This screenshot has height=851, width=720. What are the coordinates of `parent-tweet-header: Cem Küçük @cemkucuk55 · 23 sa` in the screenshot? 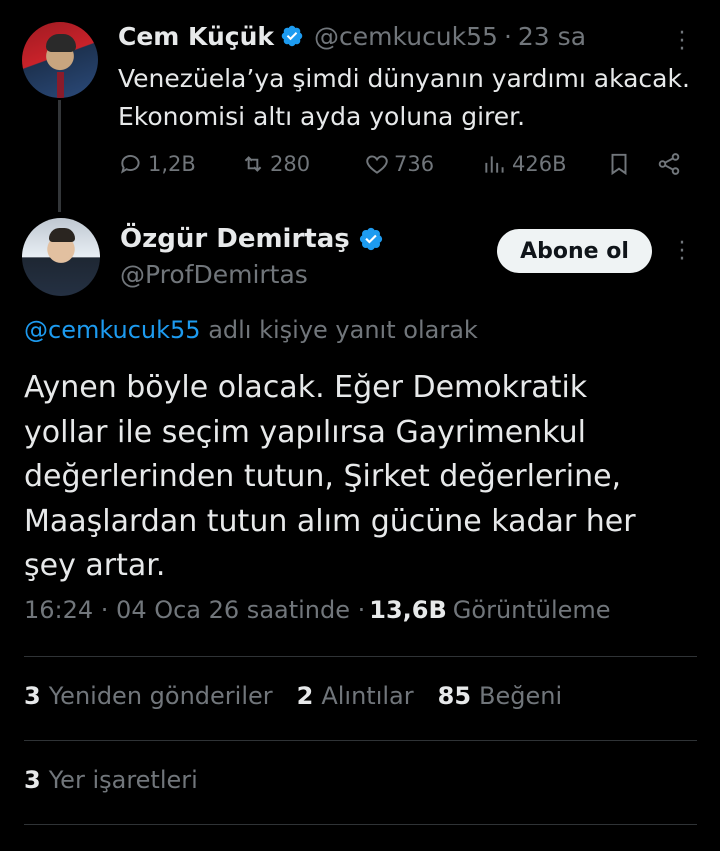 It's located at (352, 36).